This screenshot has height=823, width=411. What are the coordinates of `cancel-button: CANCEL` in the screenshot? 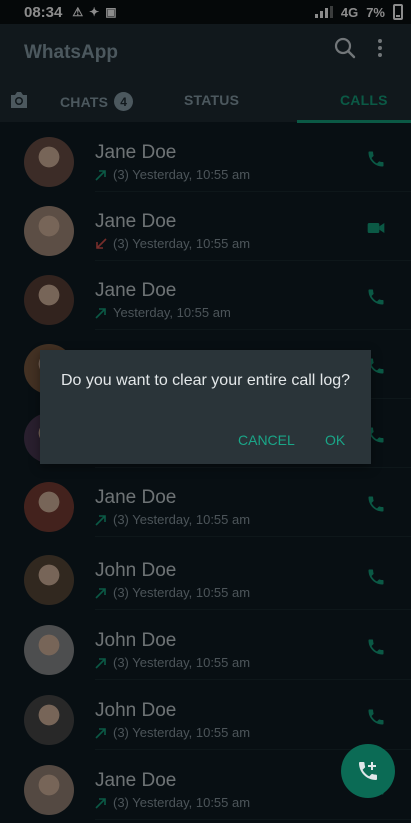 It's located at (266, 440).